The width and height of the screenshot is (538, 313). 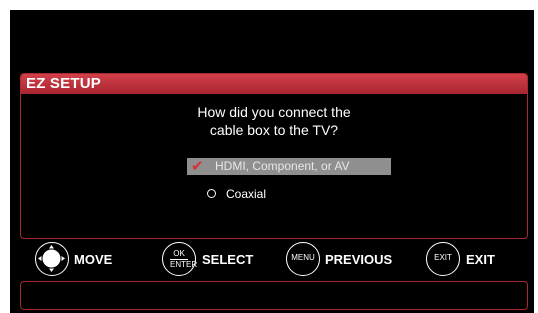 What do you see at coordinates (179, 253) in the screenshot?
I see `ok-text: OK` at bounding box center [179, 253].